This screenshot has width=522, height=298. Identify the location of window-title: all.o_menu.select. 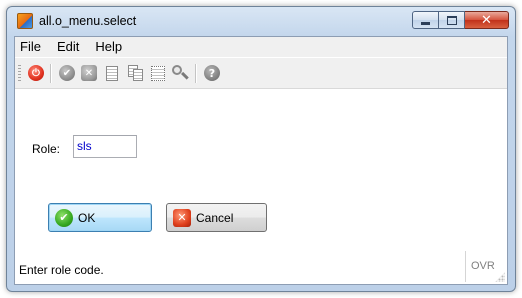
(88, 21).